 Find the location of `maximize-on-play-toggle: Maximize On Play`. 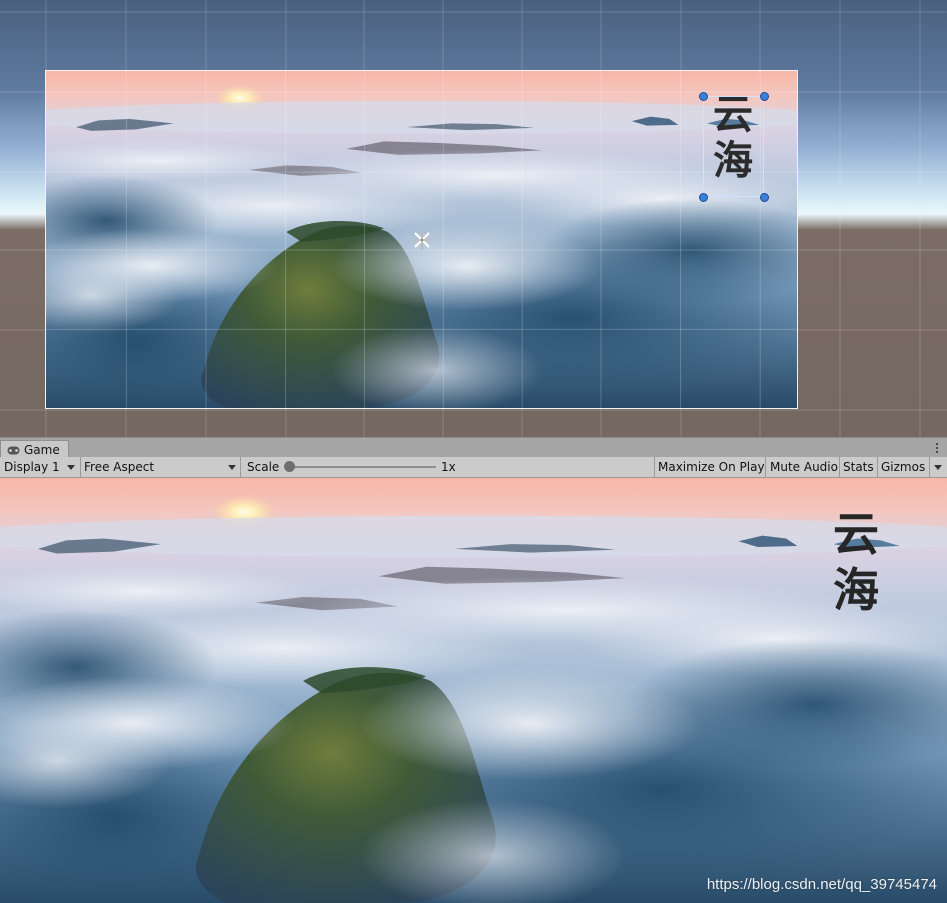

maximize-on-play-toggle: Maximize On Play is located at coordinates (709, 467).